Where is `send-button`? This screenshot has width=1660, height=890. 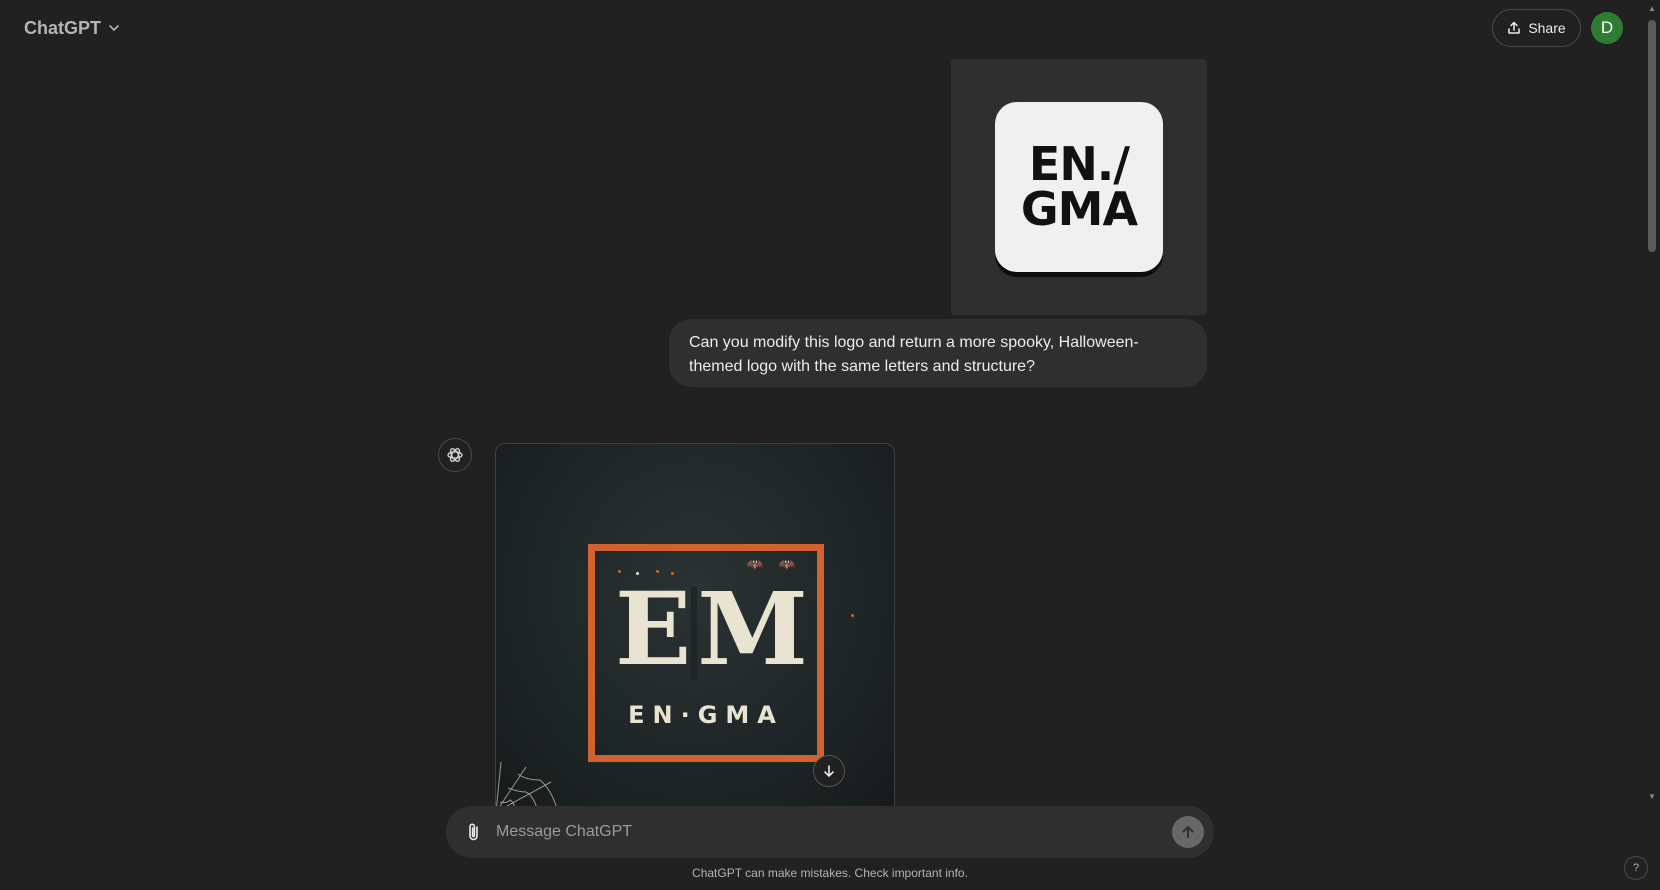
send-button is located at coordinates (1188, 832).